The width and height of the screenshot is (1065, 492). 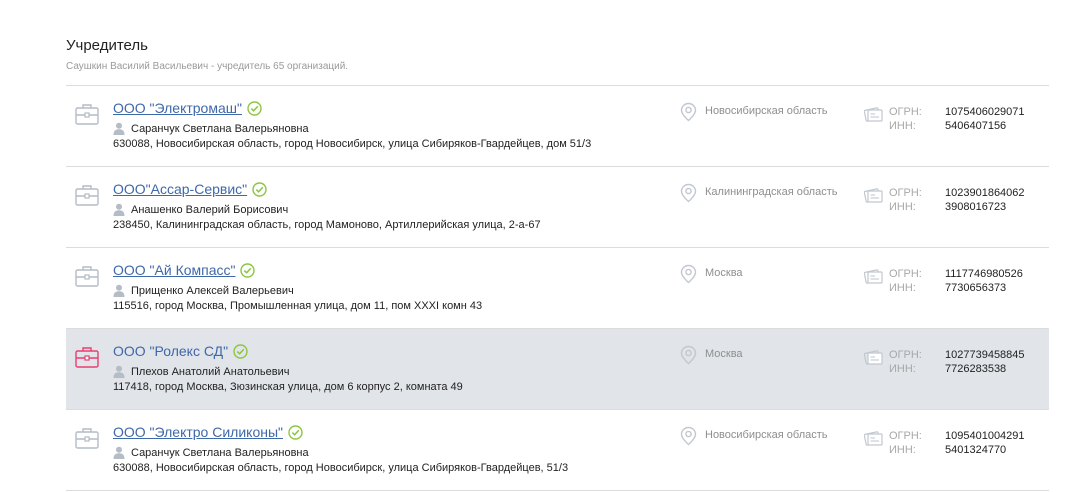 I want to click on ogrn-value: 1027739458845, so click(x=985, y=355).